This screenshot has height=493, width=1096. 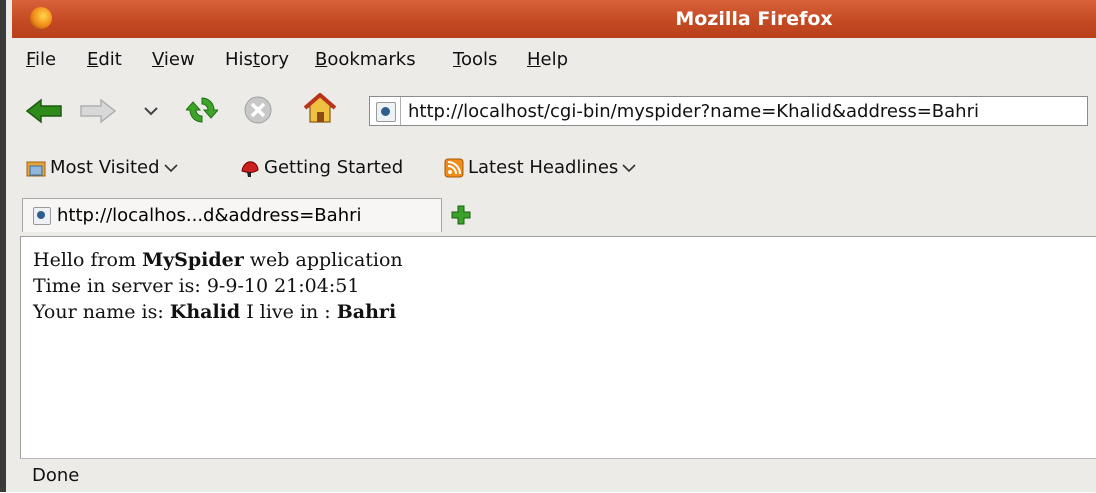 What do you see at coordinates (41, 59) in the screenshot?
I see `menu-file: File` at bounding box center [41, 59].